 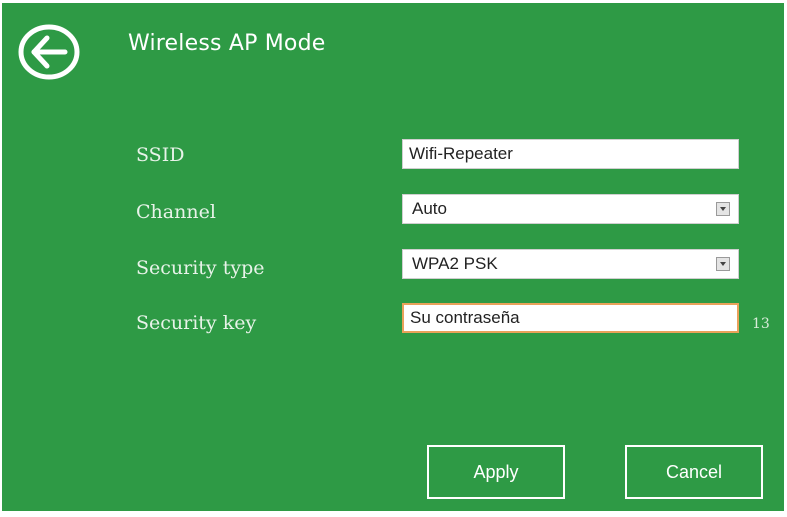 What do you see at coordinates (455, 263) in the screenshot?
I see `security-type-selected-value: WPA2 PSK` at bounding box center [455, 263].